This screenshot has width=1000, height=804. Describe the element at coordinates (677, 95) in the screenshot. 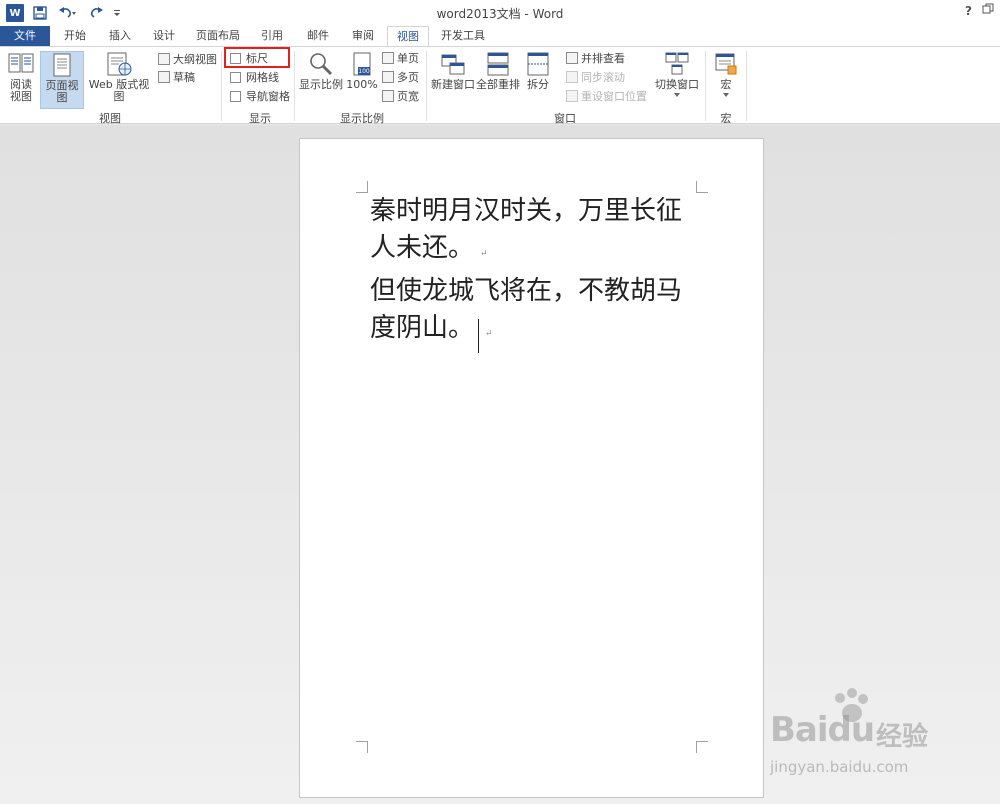

I see `chevron-down-icon` at that location.